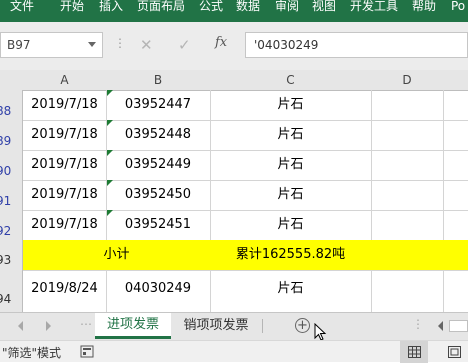 The width and height of the screenshot is (468, 363). What do you see at coordinates (158, 105) in the screenshot?
I see `cell-invoice-number: 03952447` at bounding box center [158, 105].